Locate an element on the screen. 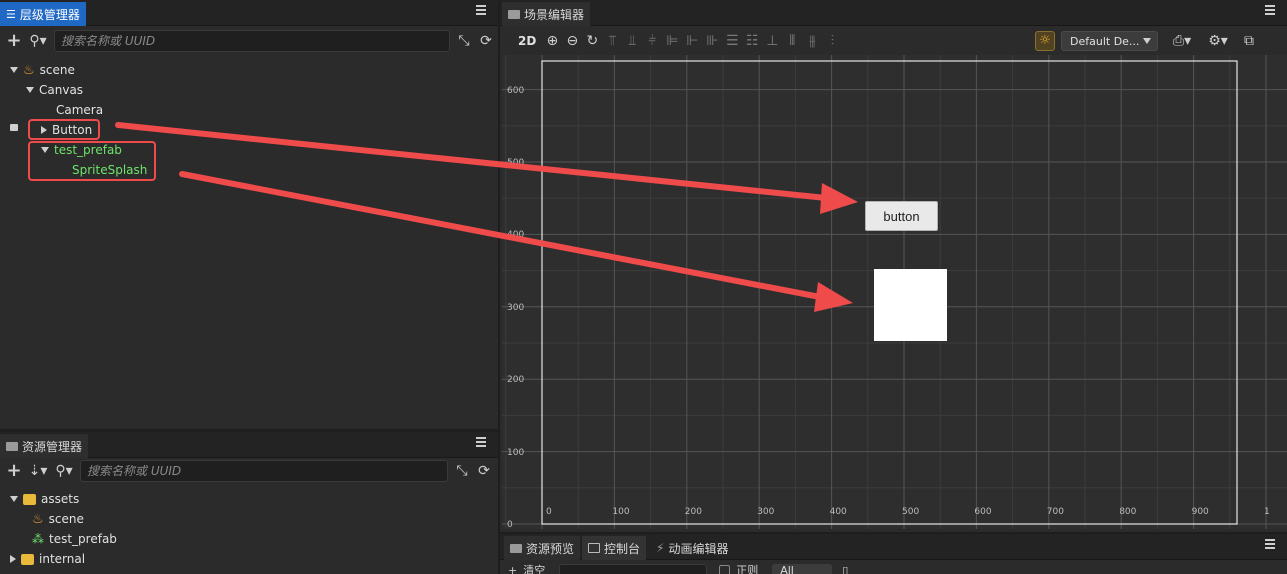 This screenshot has height=574, width=1287. scene-sprite-node is located at coordinates (910, 305).